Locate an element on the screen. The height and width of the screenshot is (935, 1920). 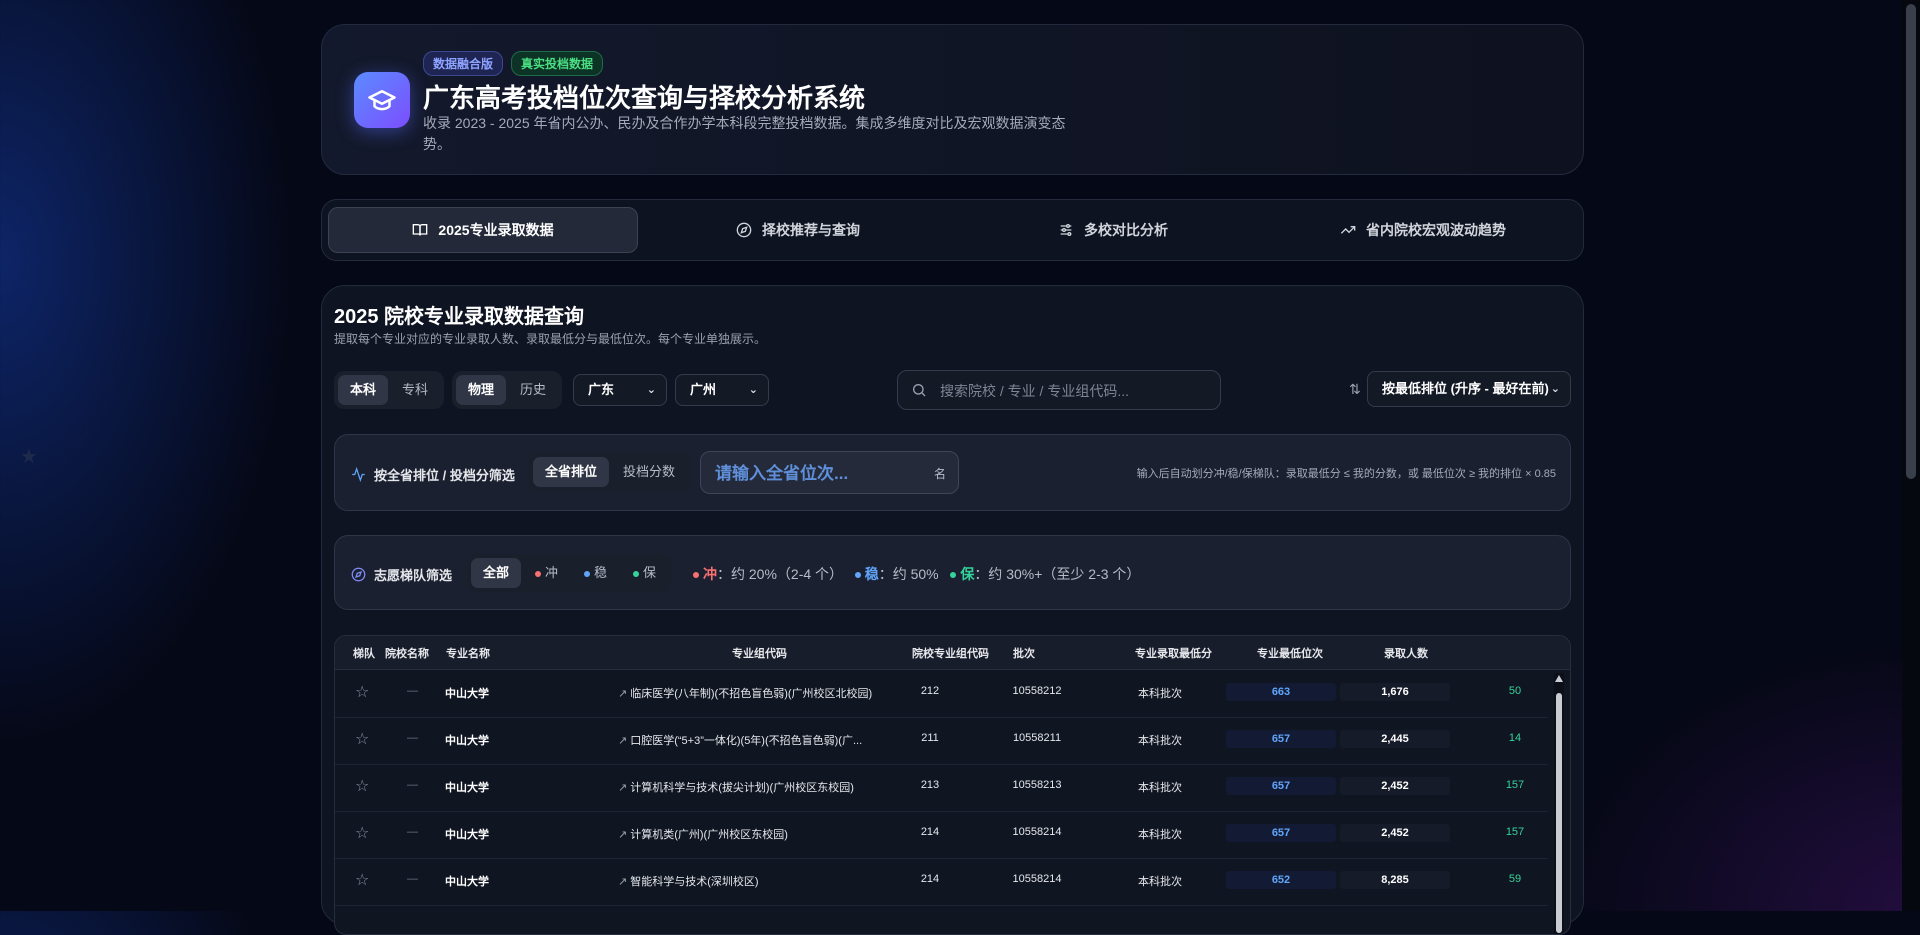
sliders-icon is located at coordinates (1066, 230).